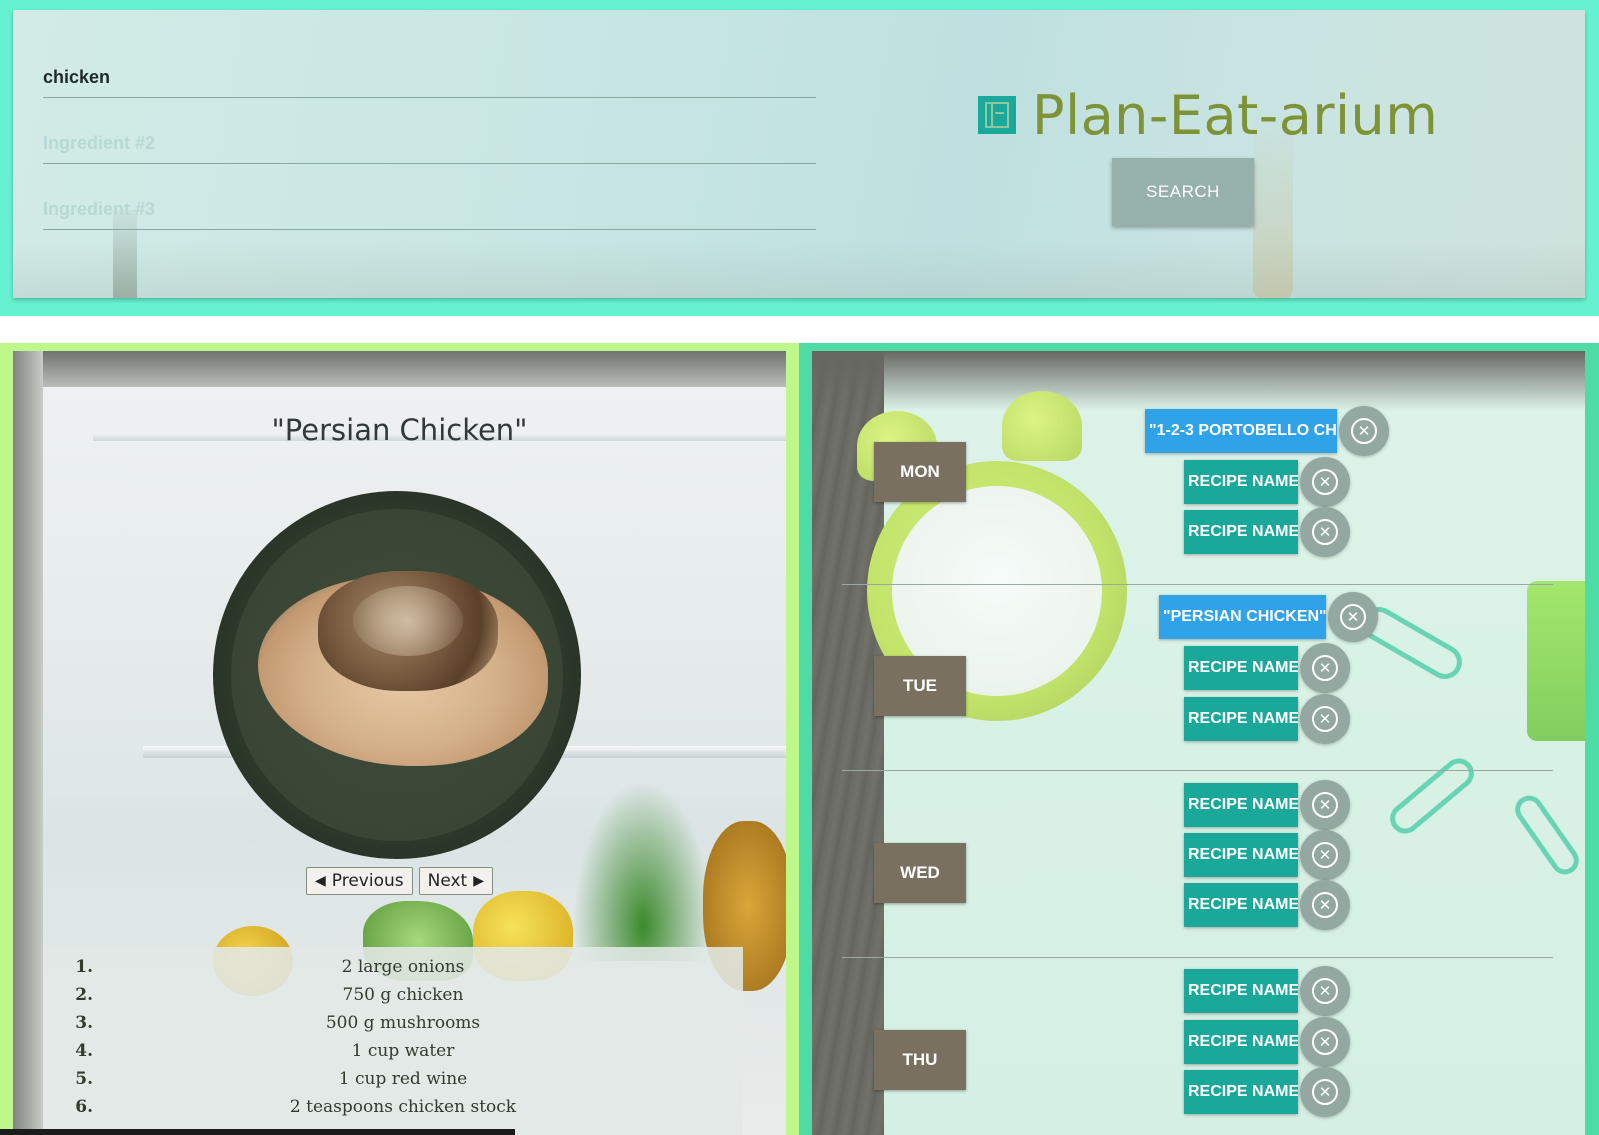 Image resolution: width=1599 pixels, height=1135 pixels. Describe the element at coordinates (920, 686) in the screenshot. I see `day-label-tue: TUE` at that location.